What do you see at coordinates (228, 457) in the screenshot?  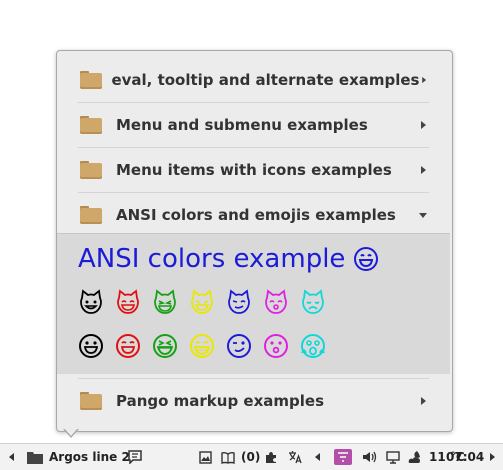 I see `book-icon` at bounding box center [228, 457].